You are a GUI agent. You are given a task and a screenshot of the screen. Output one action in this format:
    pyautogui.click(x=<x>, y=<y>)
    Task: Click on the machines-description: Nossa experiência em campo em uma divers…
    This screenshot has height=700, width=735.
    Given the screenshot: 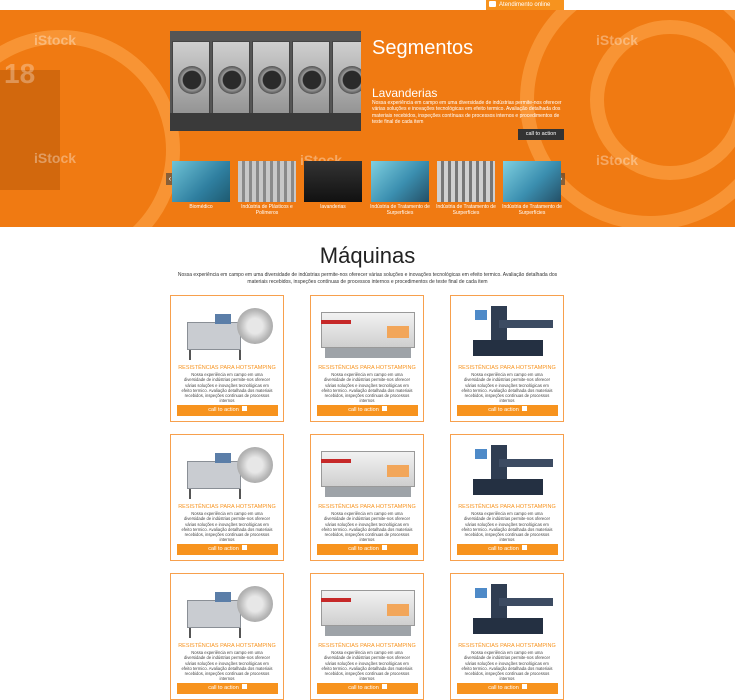 What is the action you would take?
    pyautogui.click(x=367, y=278)
    